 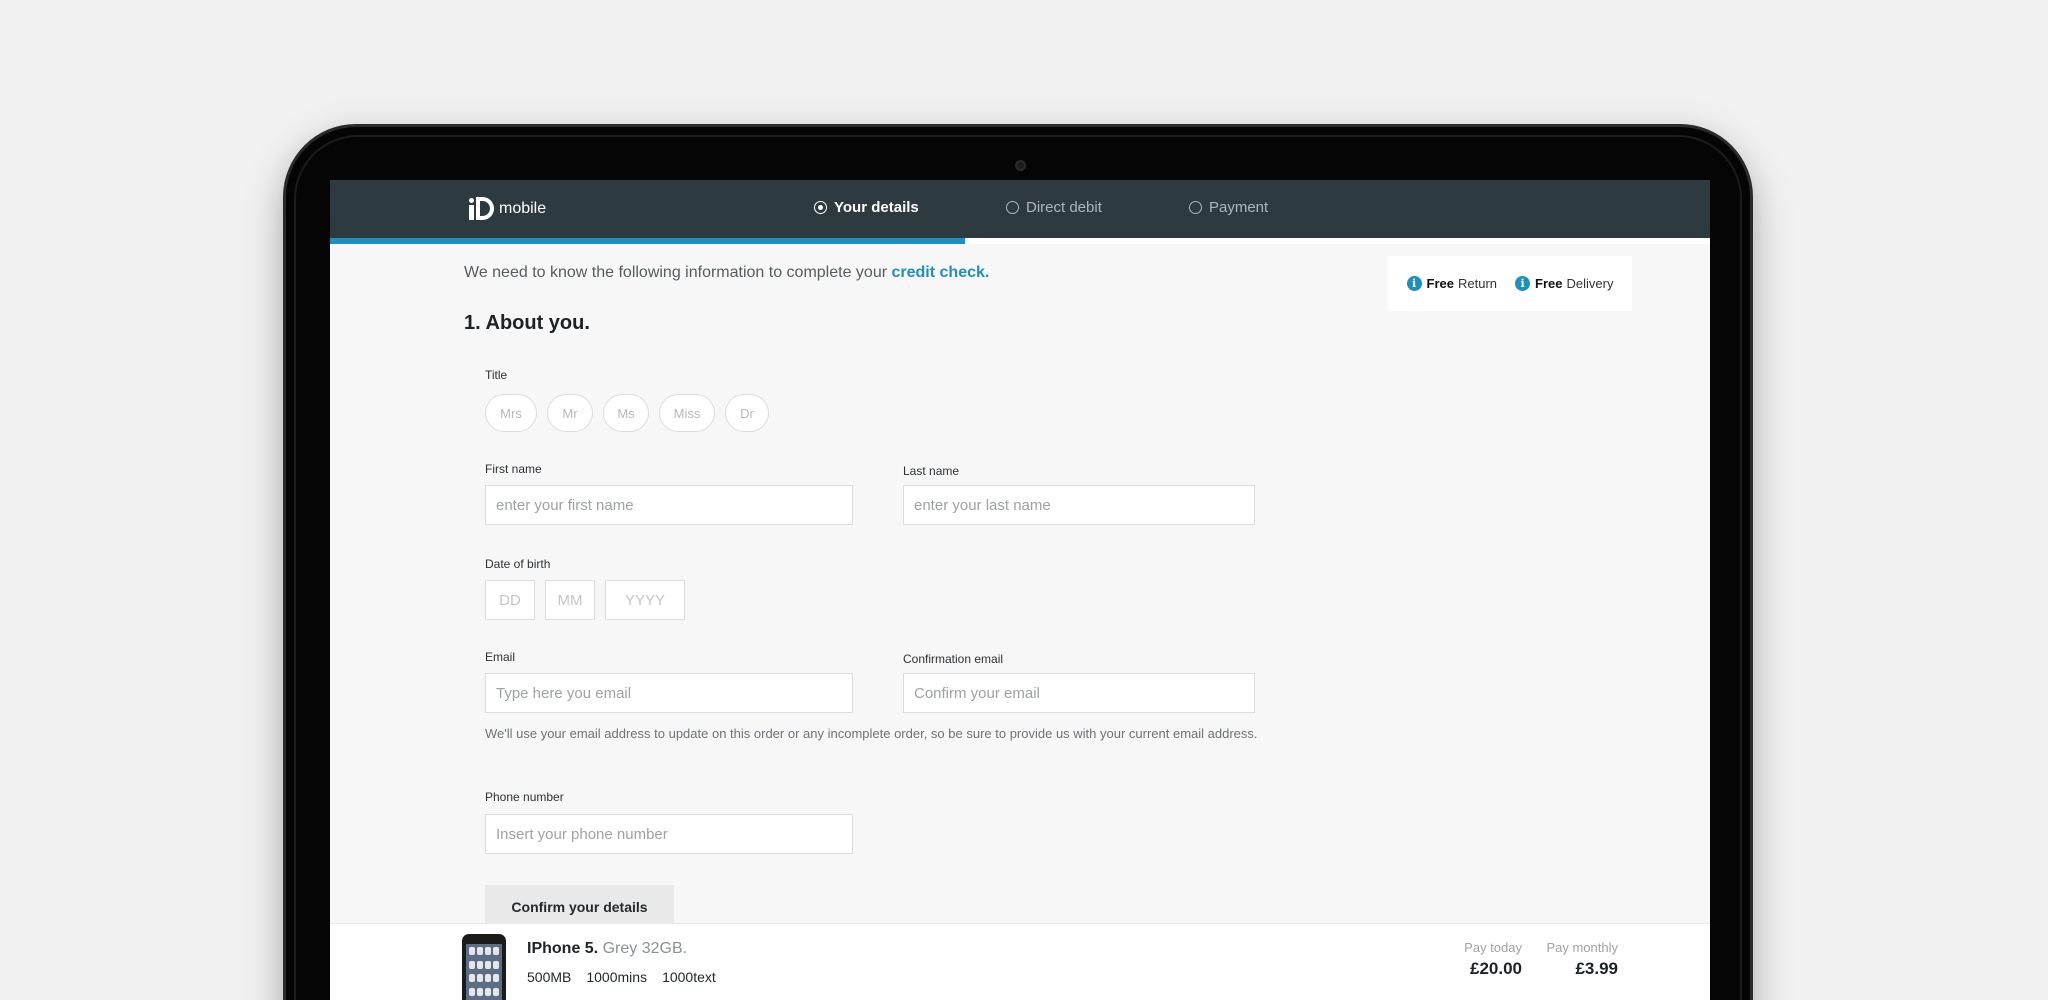 I want to click on progress-fill, so click(x=647, y=241).